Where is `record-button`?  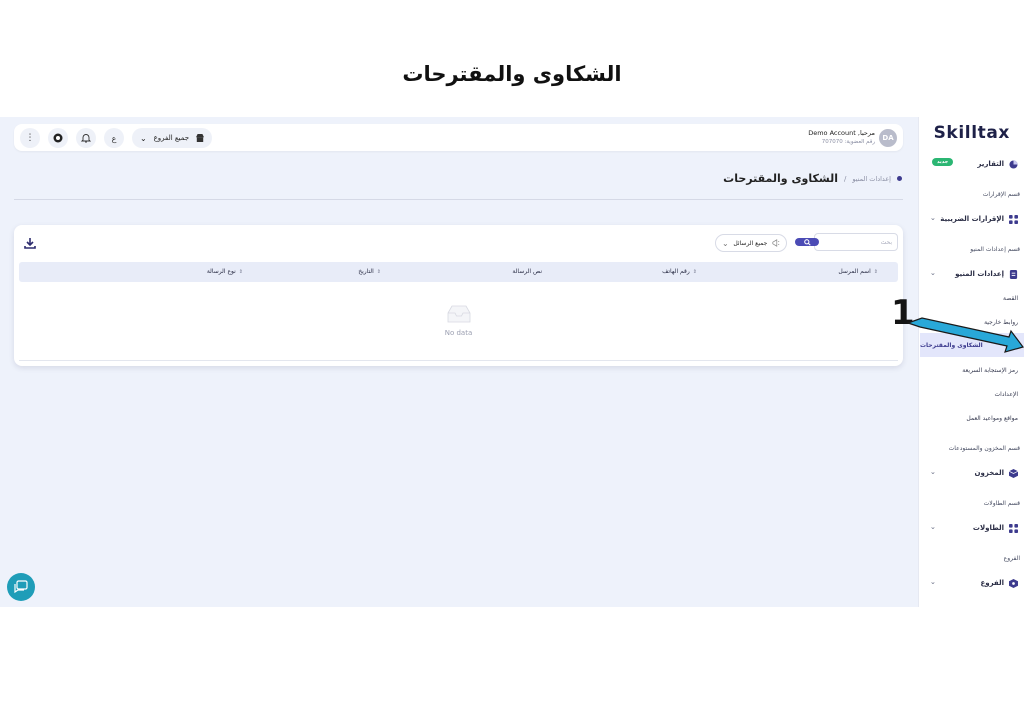 record-button is located at coordinates (58, 138).